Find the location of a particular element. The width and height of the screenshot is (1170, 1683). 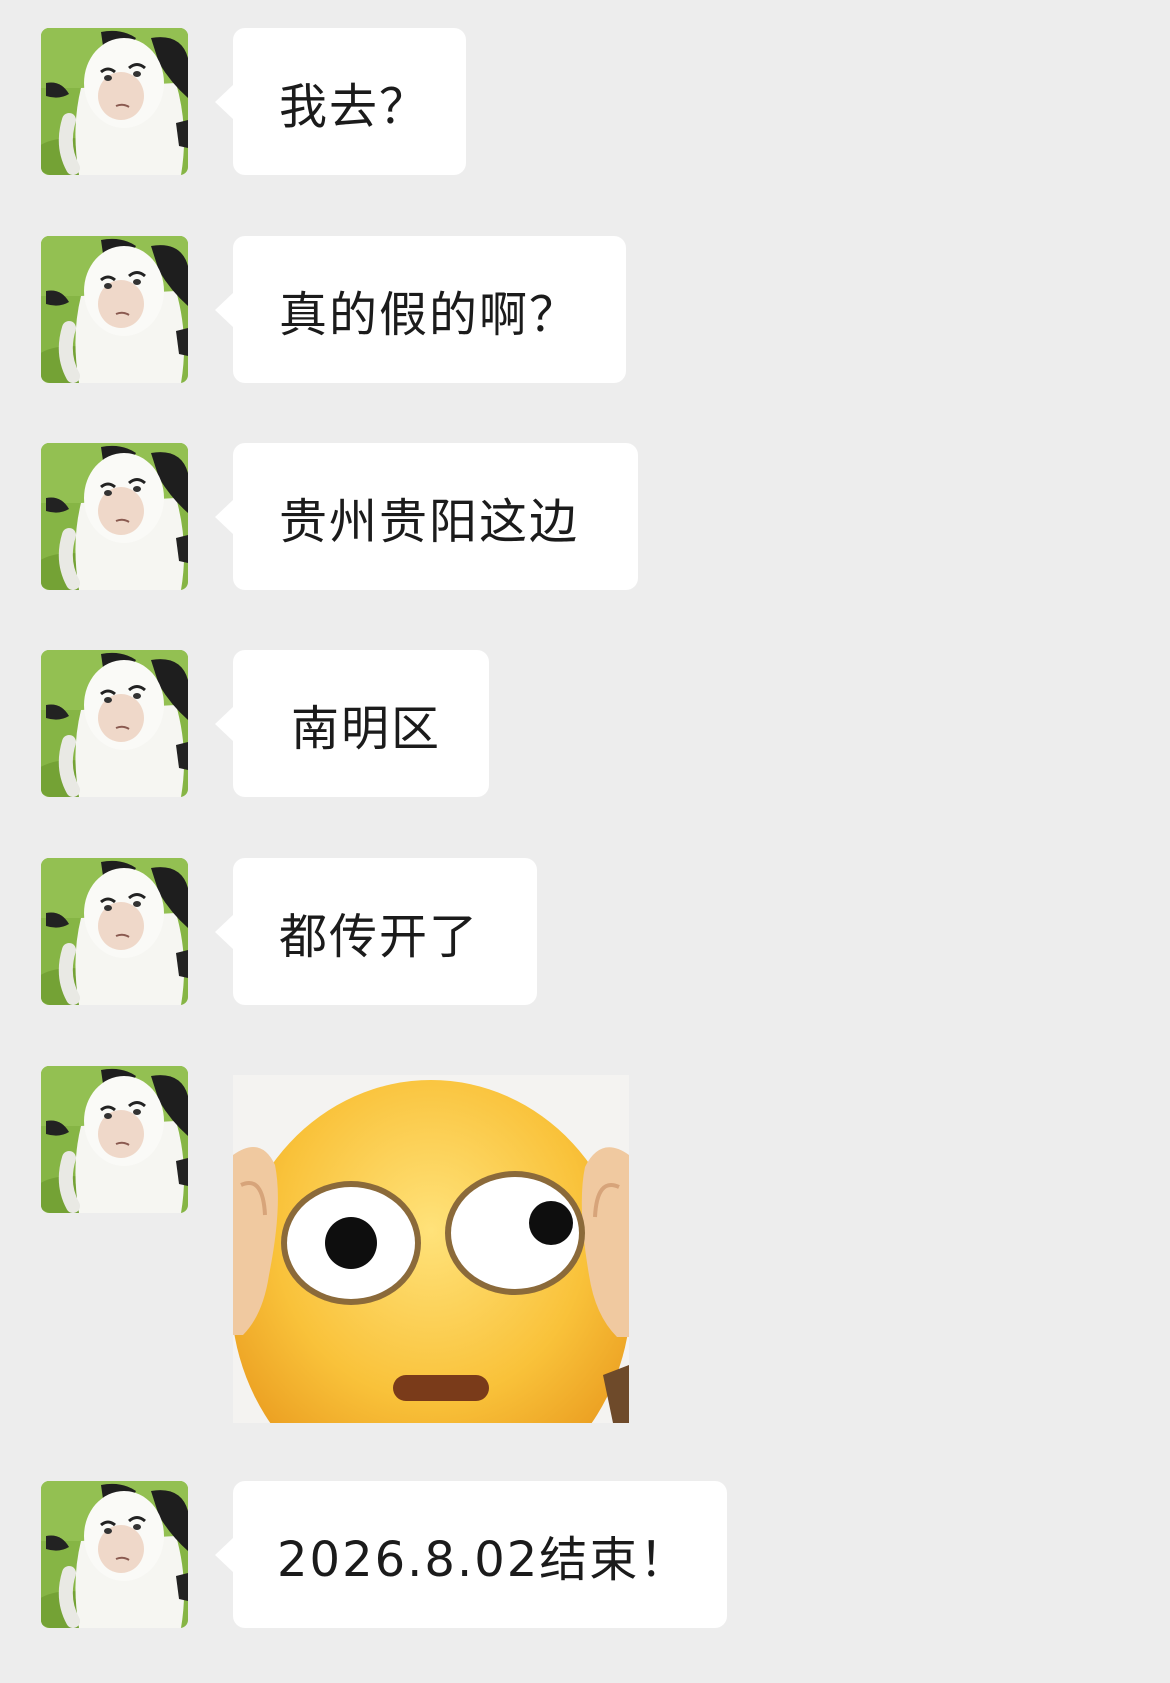

message-bubble: 南明区 is located at coordinates (352, 723).